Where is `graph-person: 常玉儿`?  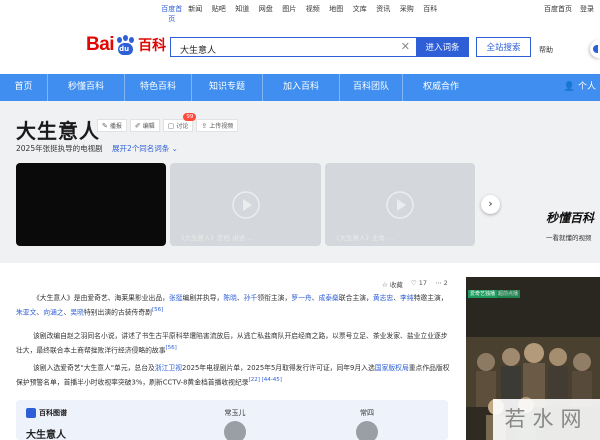
graph-person: 常玉儿 is located at coordinates (235, 424).